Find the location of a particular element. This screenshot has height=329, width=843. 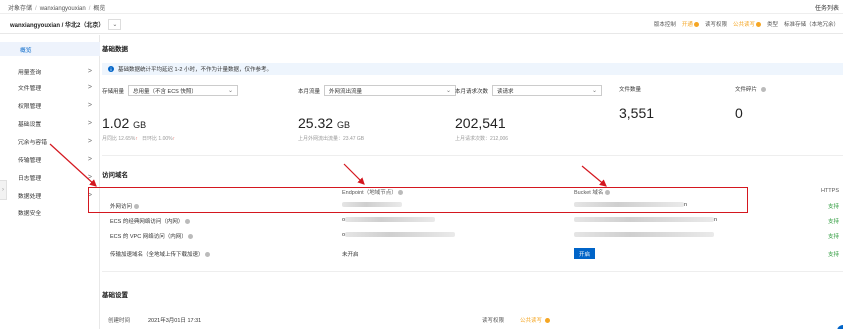

breadcrumb-root: 对象存储 is located at coordinates (20, 9).